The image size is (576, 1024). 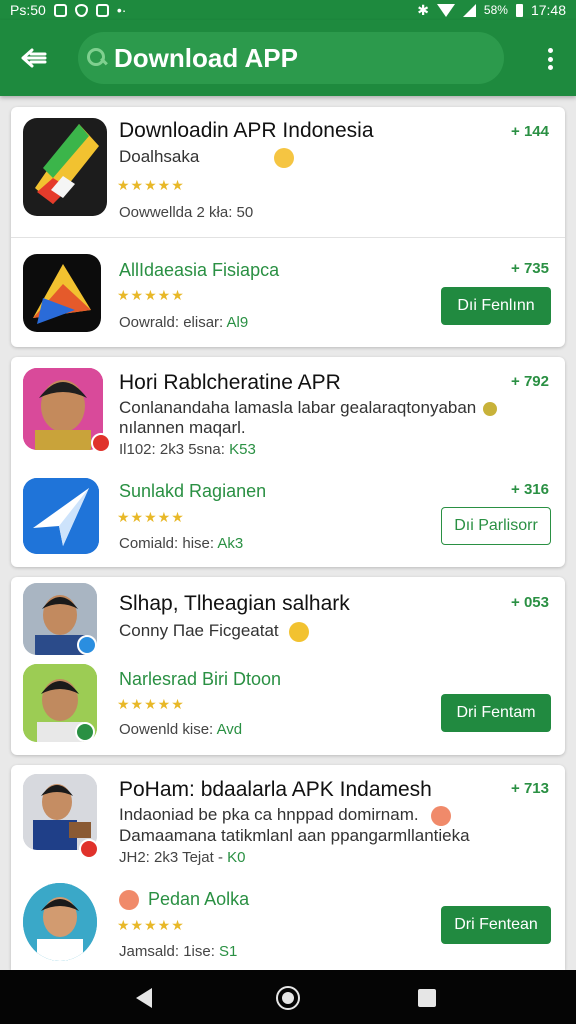 What do you see at coordinates (206, 57) in the screenshot?
I see `search-query: Download APP` at bounding box center [206, 57].